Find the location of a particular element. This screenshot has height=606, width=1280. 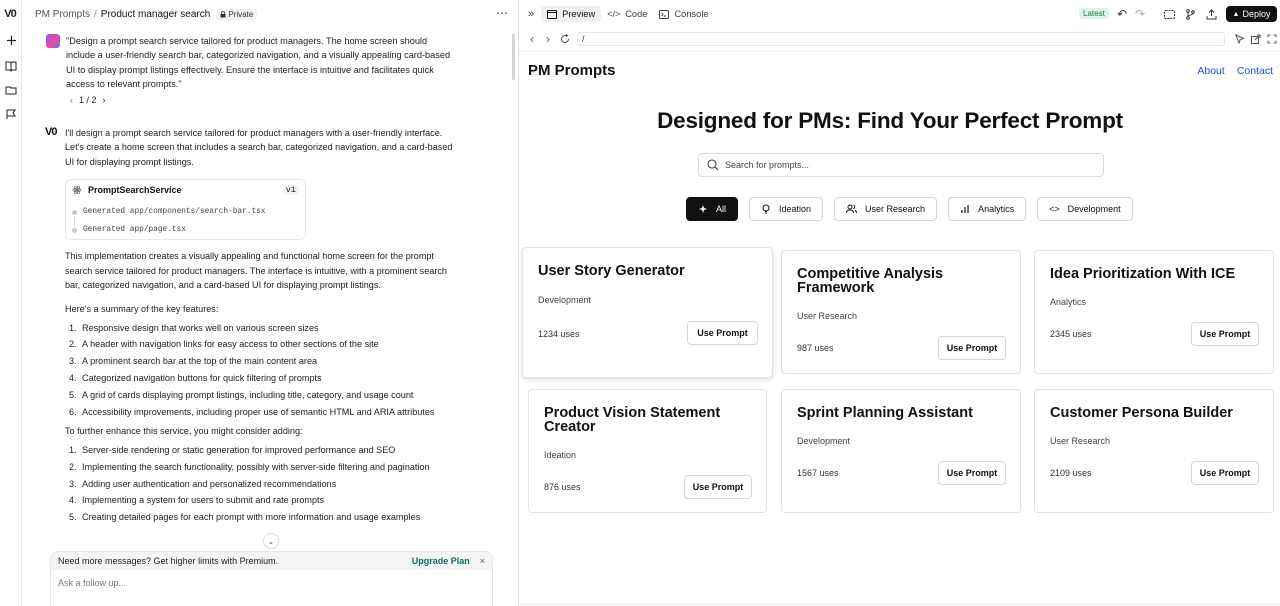

prompt-card-title: Idea Prioritization With ICE is located at coordinates (1143, 274).